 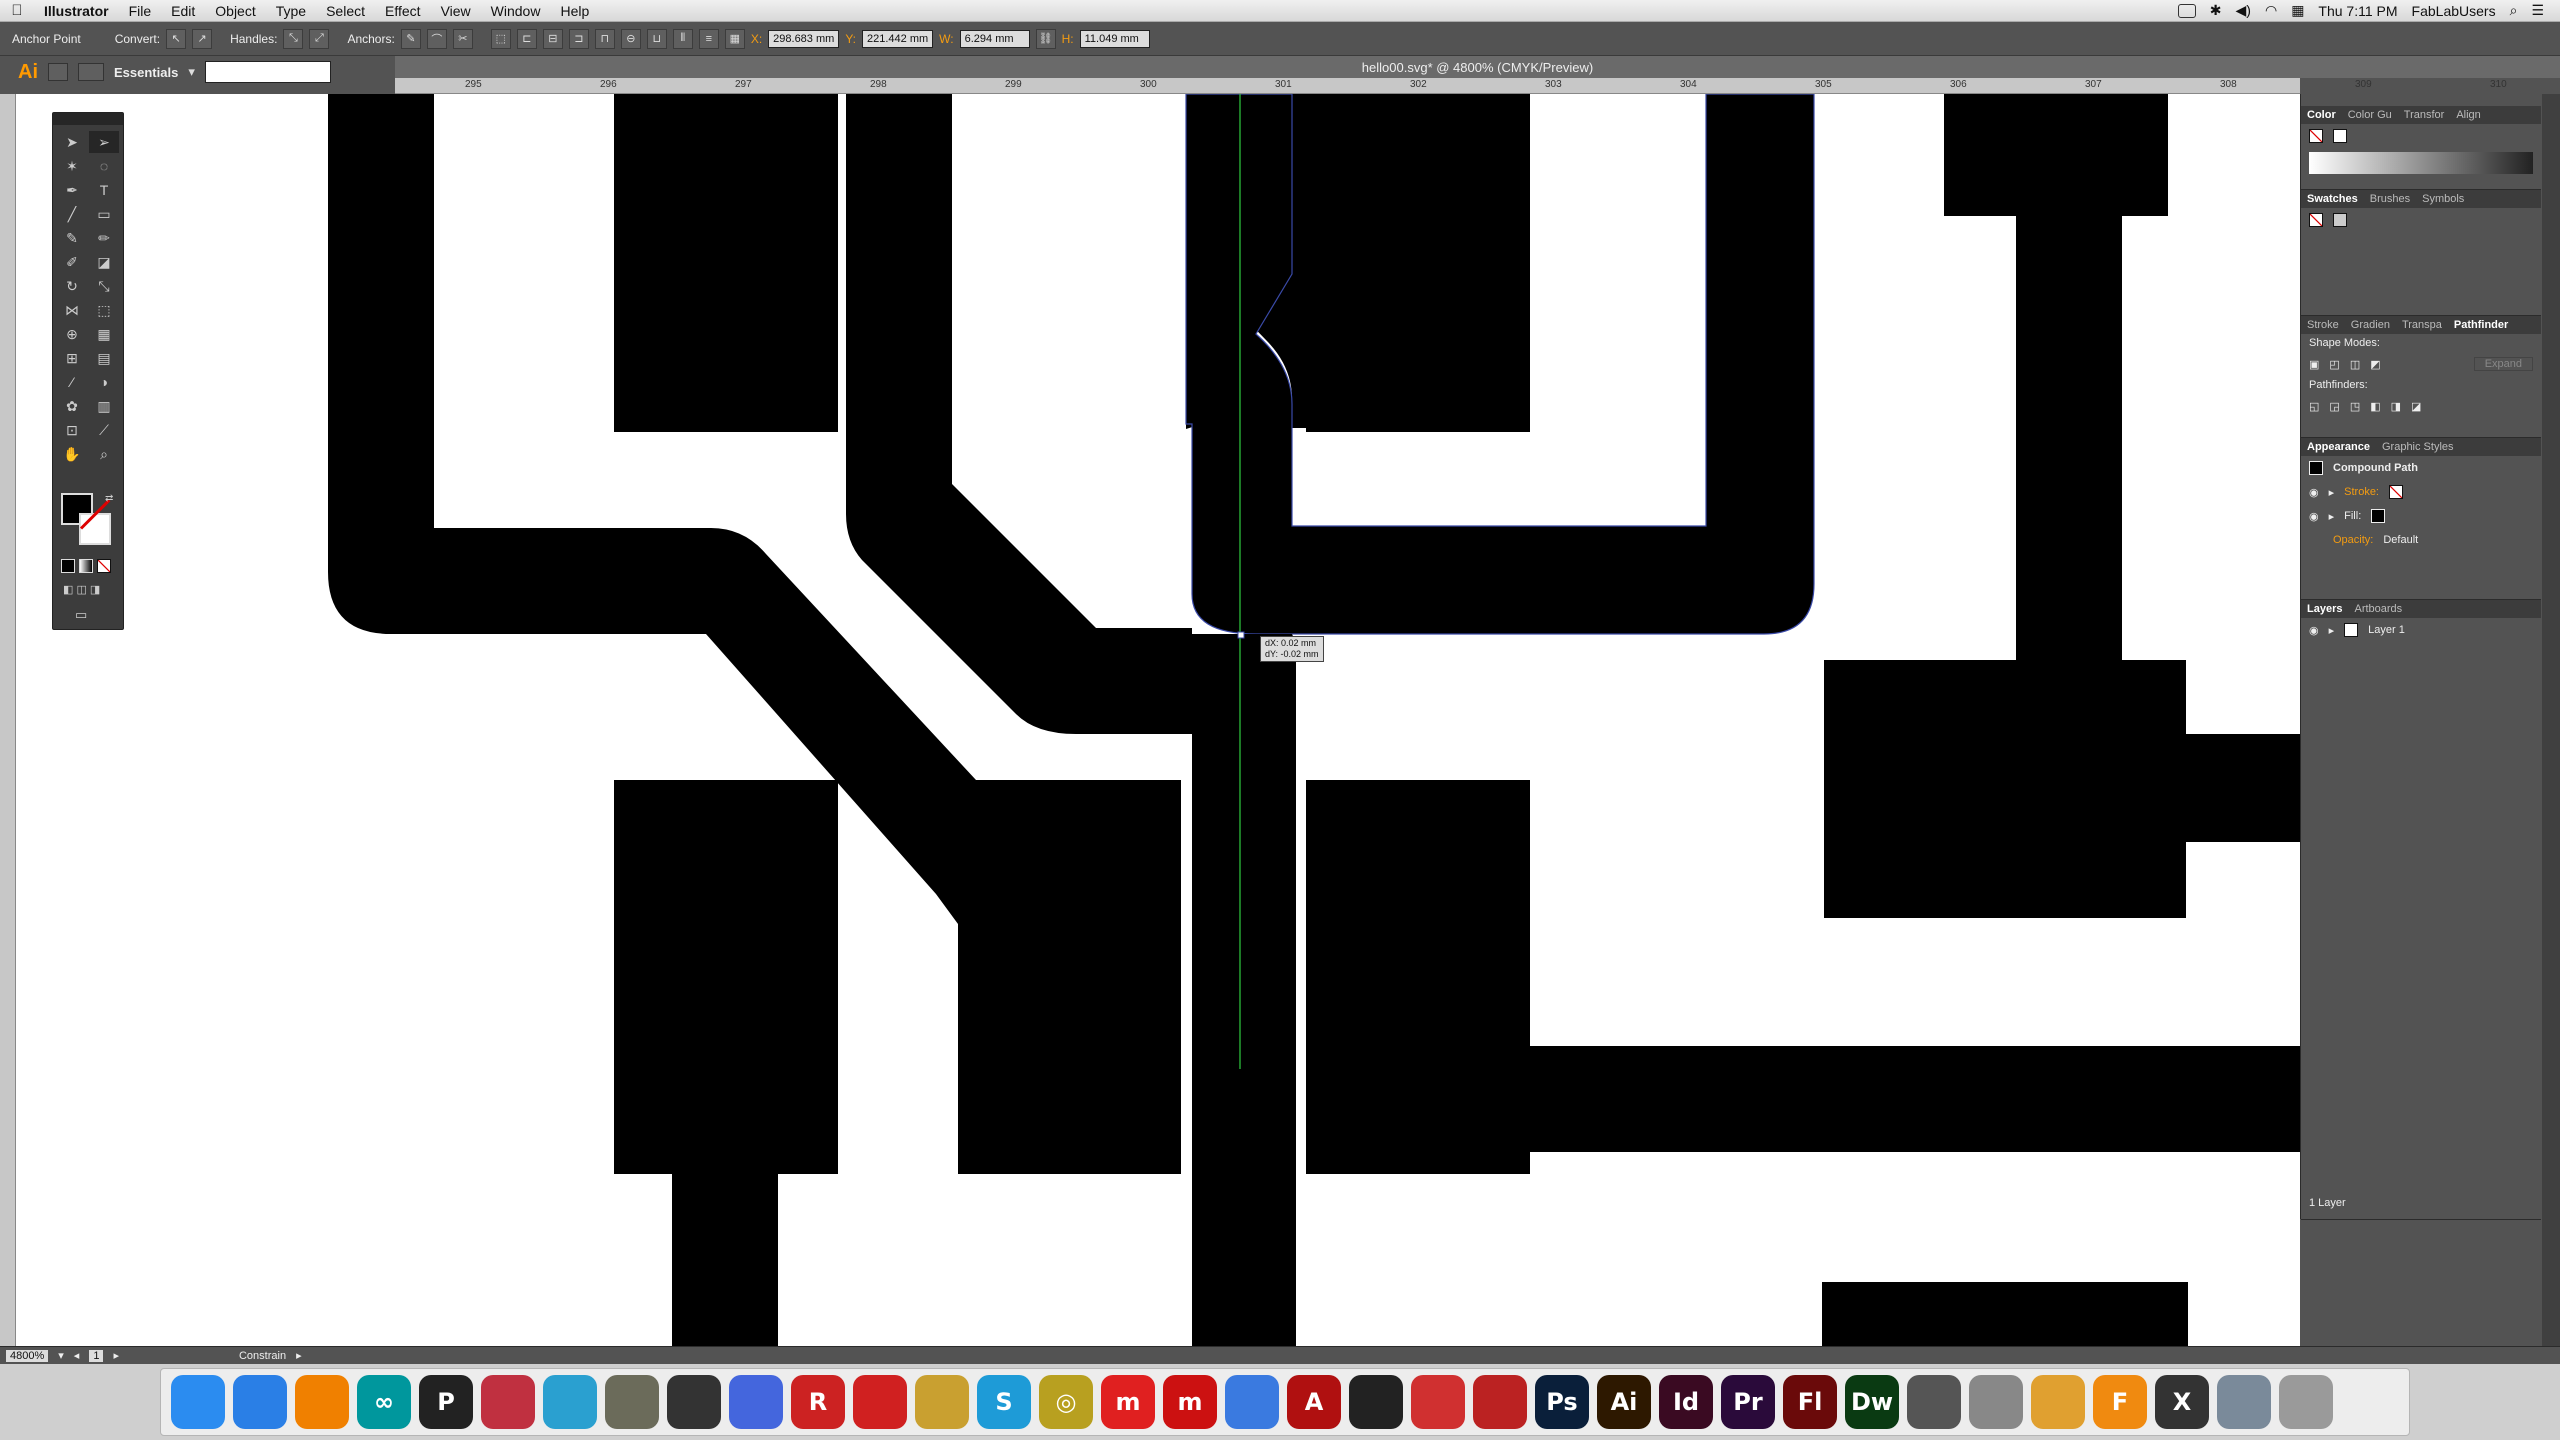 What do you see at coordinates (462, 38) in the screenshot?
I see `cut-path-icon: ✂` at bounding box center [462, 38].